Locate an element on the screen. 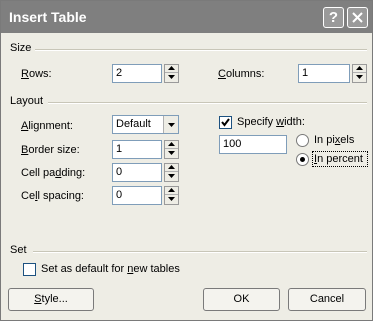 Image resolution: width=373 pixels, height=321 pixels. specify-width-label: Specify width: is located at coordinates (271, 122).